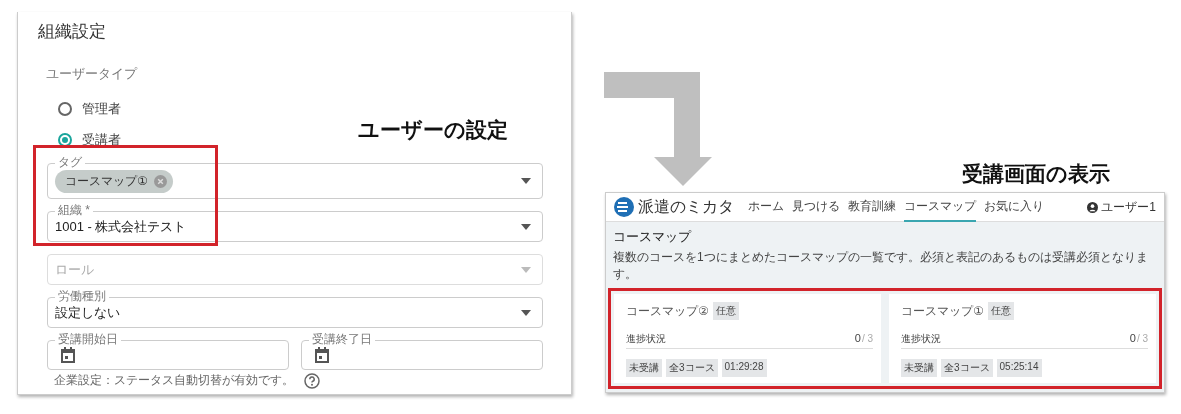 This screenshot has height=414, width=1181. What do you see at coordinates (744, 368) in the screenshot?
I see `info-tag: 01:29:28` at bounding box center [744, 368].